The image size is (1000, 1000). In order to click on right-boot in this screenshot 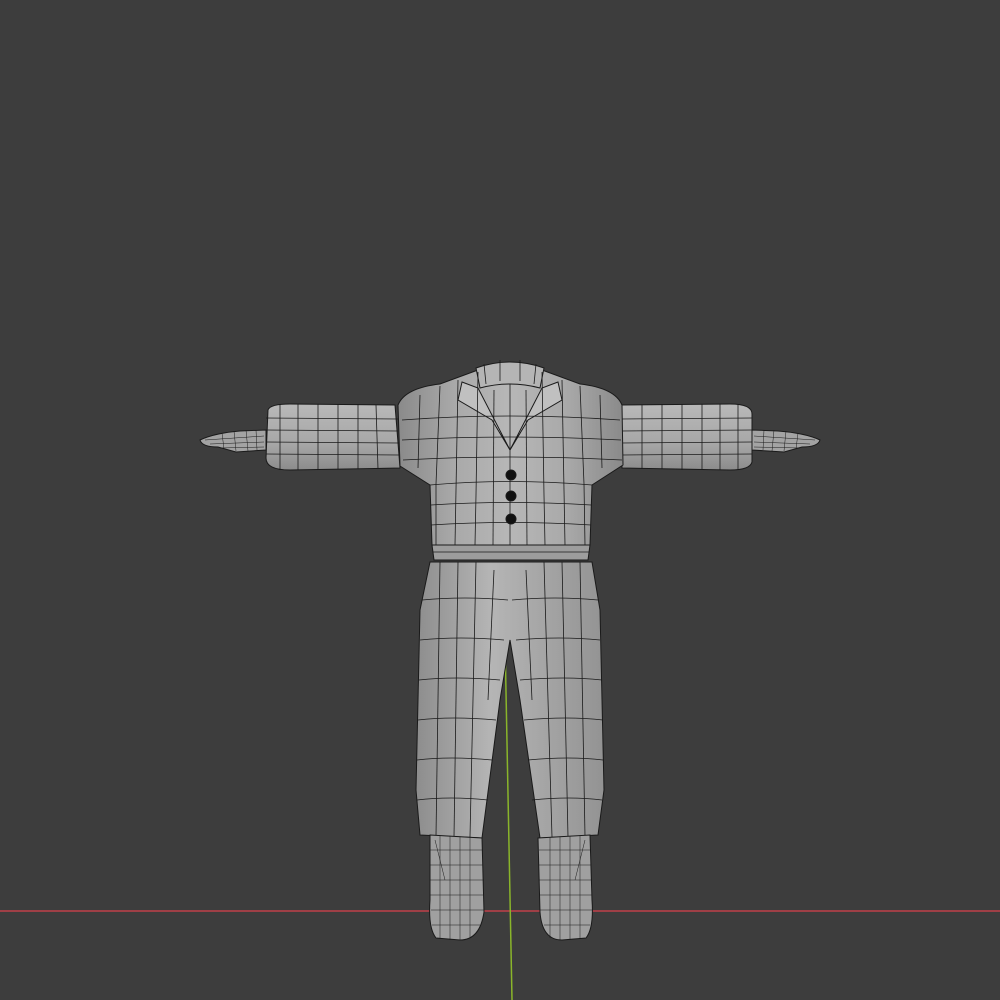, I will do `click(565, 887)`.